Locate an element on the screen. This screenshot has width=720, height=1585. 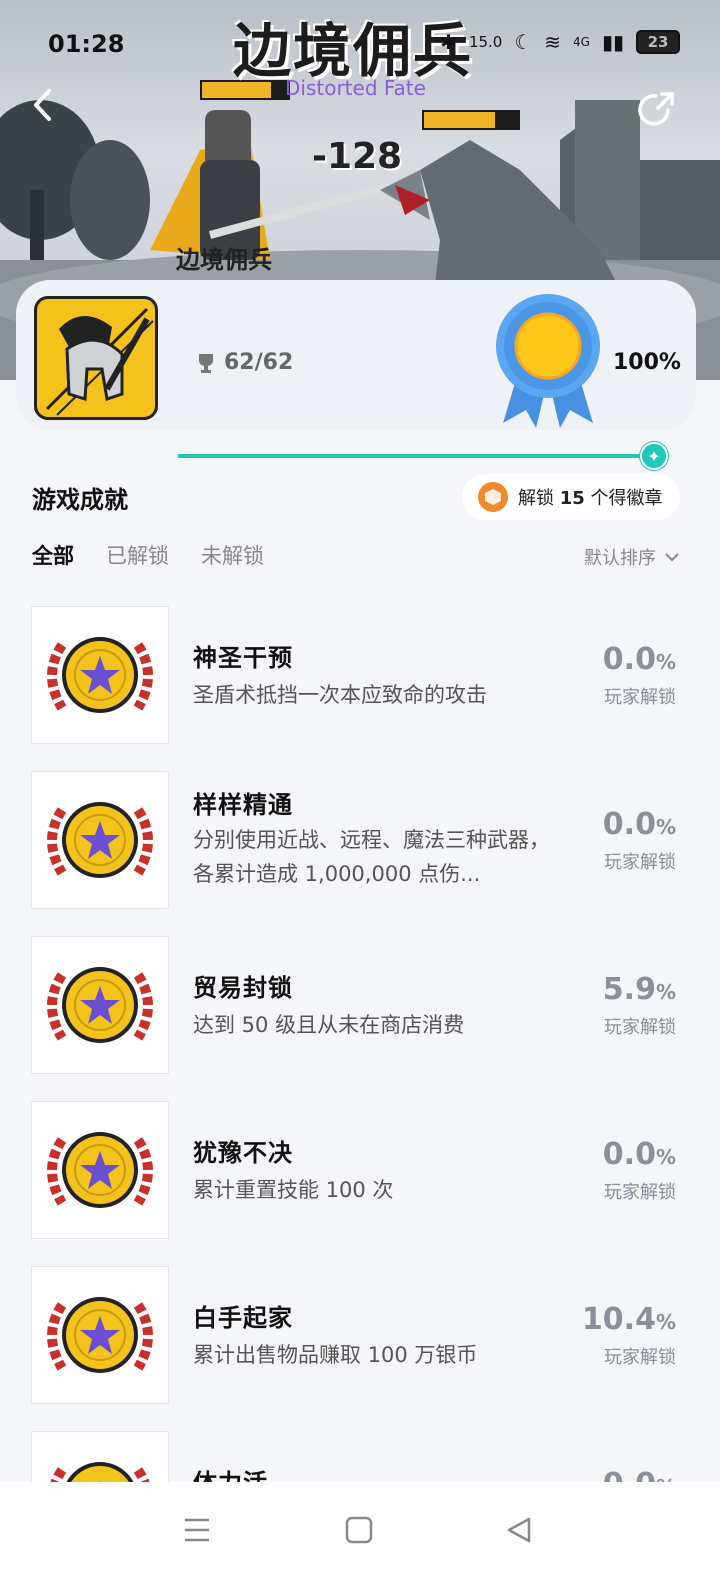
achievement-item: 犹豫不决 累计重置技能 100 次 0.0% 玩家解锁 is located at coordinates (360, 1183).